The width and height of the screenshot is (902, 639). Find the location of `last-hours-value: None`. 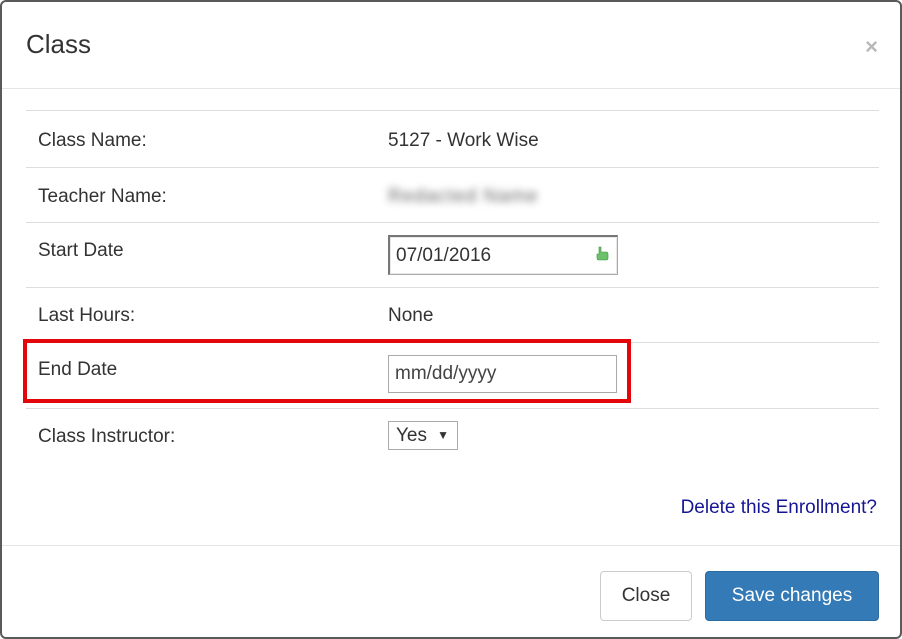

last-hours-value: None is located at coordinates (411, 315).